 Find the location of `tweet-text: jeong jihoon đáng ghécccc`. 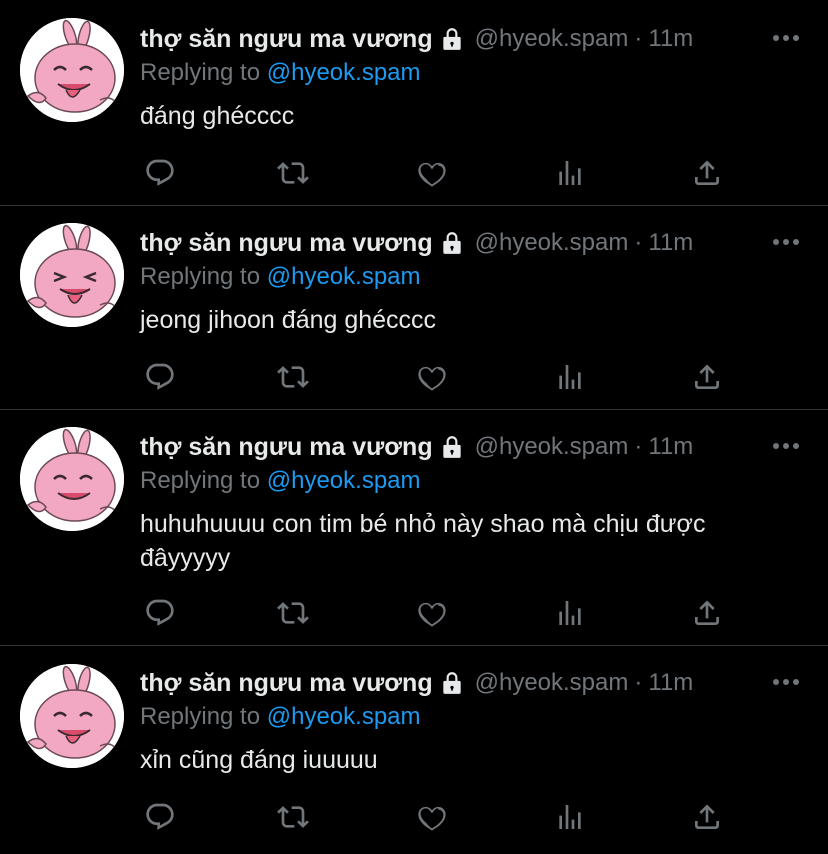

tweet-text: jeong jihoon đáng ghécccc is located at coordinates (288, 320).